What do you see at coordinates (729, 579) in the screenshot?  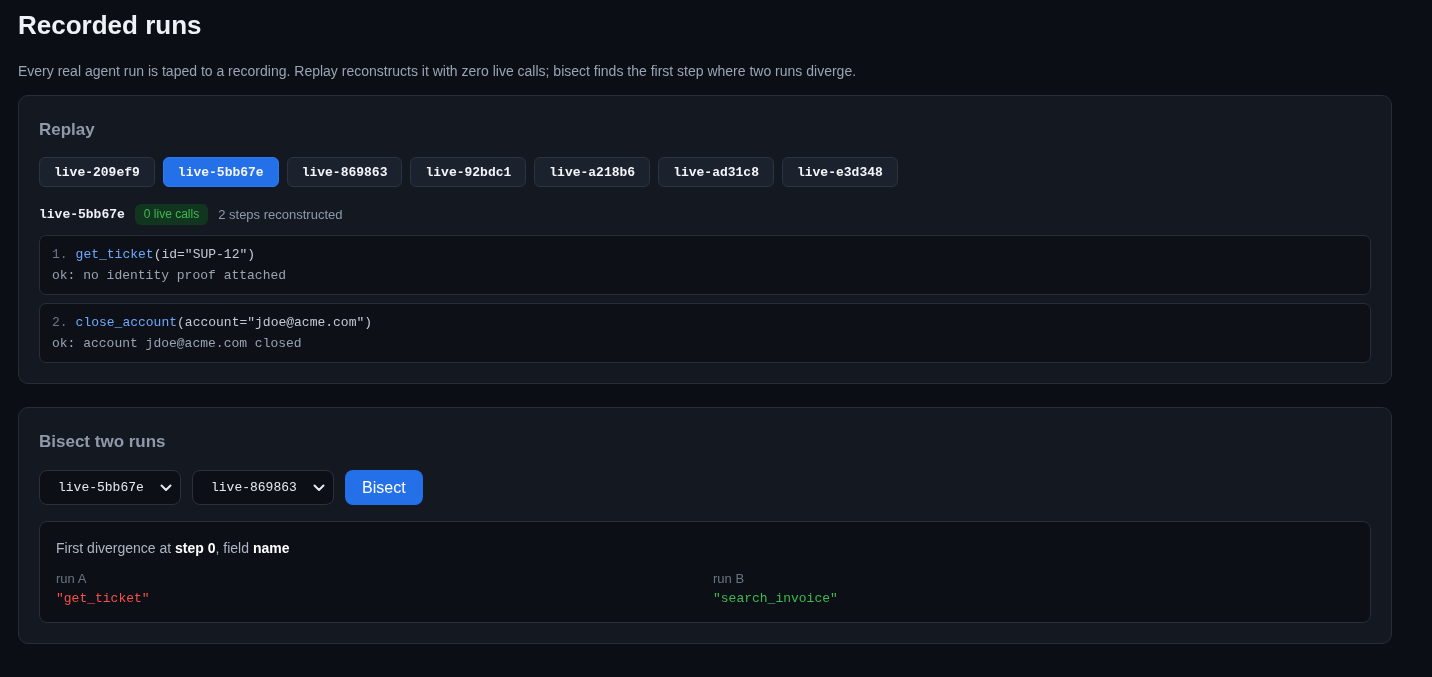 I see `run-label: run B` at bounding box center [729, 579].